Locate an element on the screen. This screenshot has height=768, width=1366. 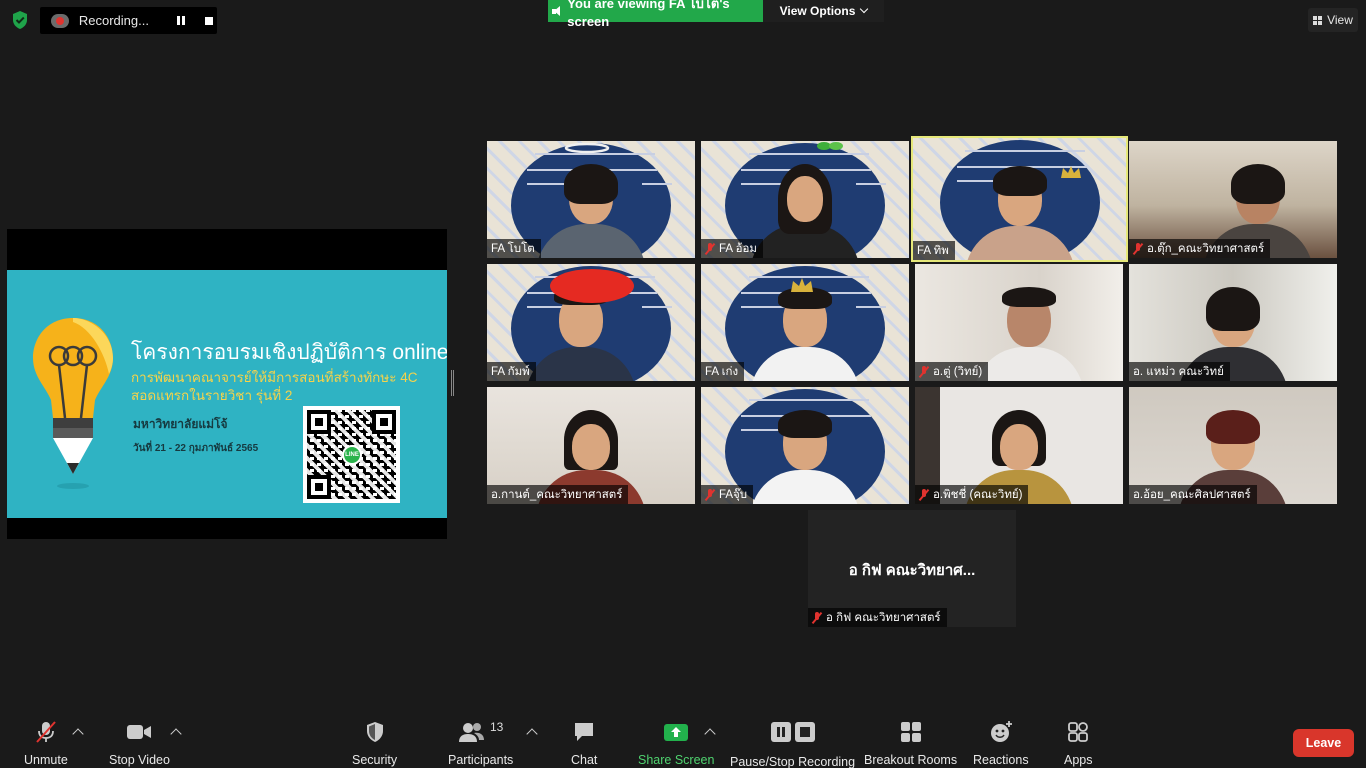
record-icon is located at coordinates (60, 20).